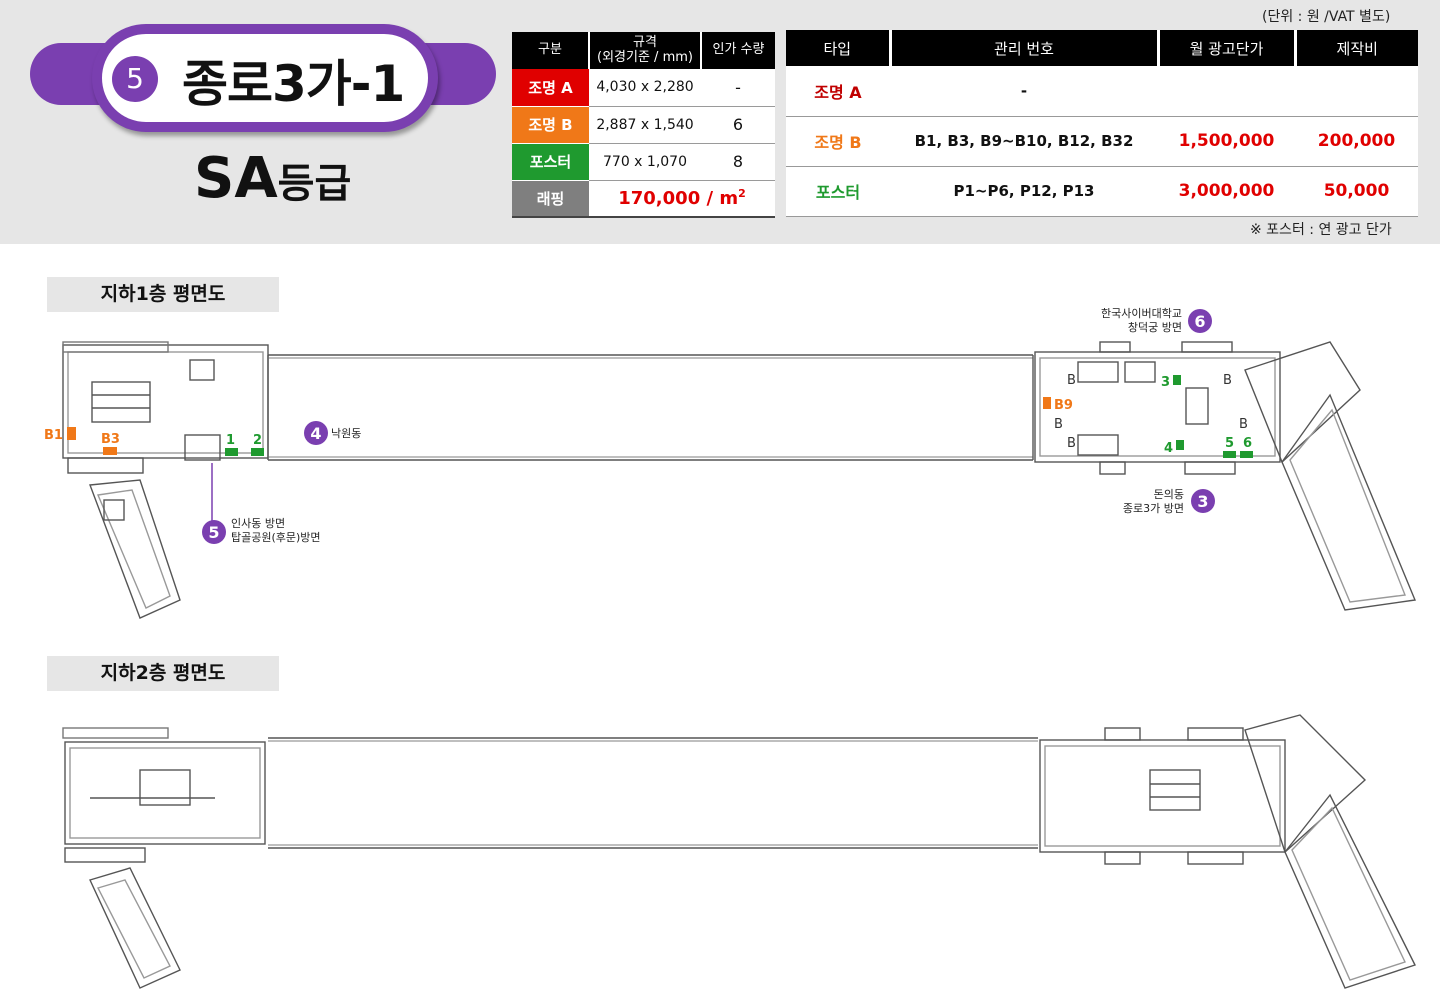 The width and height of the screenshot is (1440, 992). What do you see at coordinates (551, 50) in the screenshot?
I see `spec-header-type: 구분` at bounding box center [551, 50].